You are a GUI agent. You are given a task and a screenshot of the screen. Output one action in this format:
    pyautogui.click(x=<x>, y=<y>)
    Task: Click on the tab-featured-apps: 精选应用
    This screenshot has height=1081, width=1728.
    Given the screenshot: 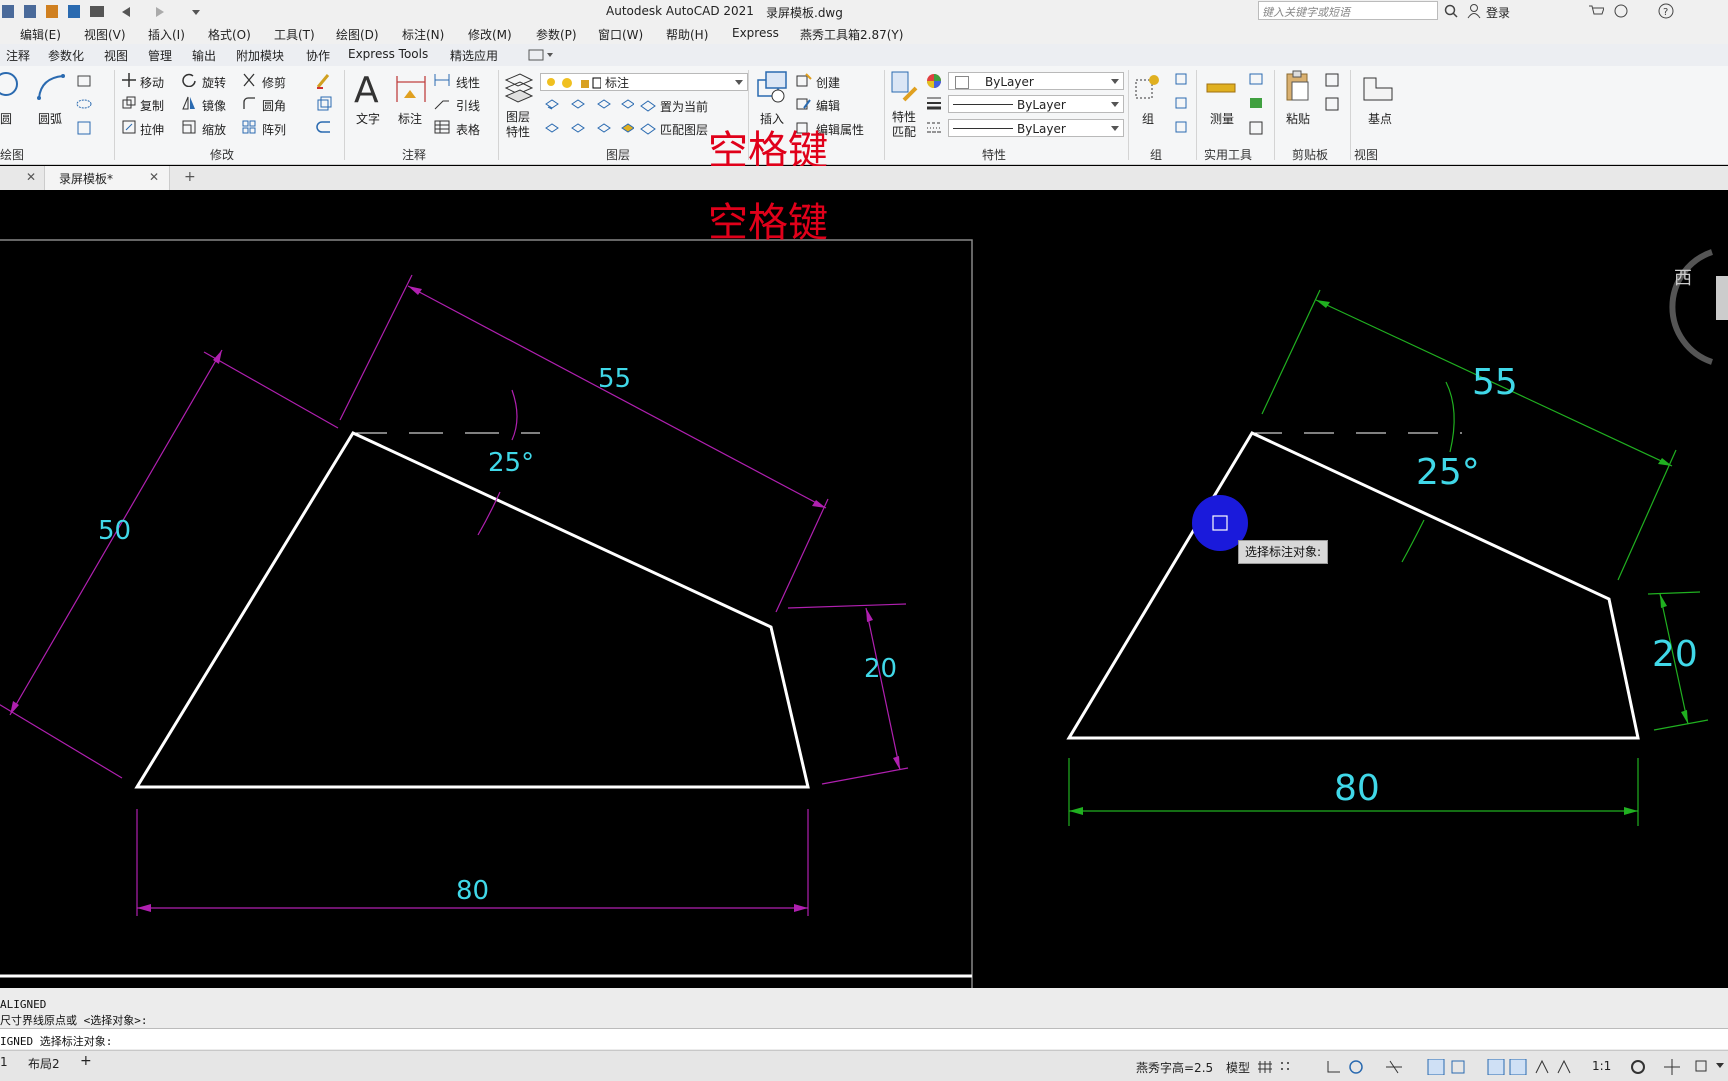 What is the action you would take?
    pyautogui.click(x=474, y=55)
    